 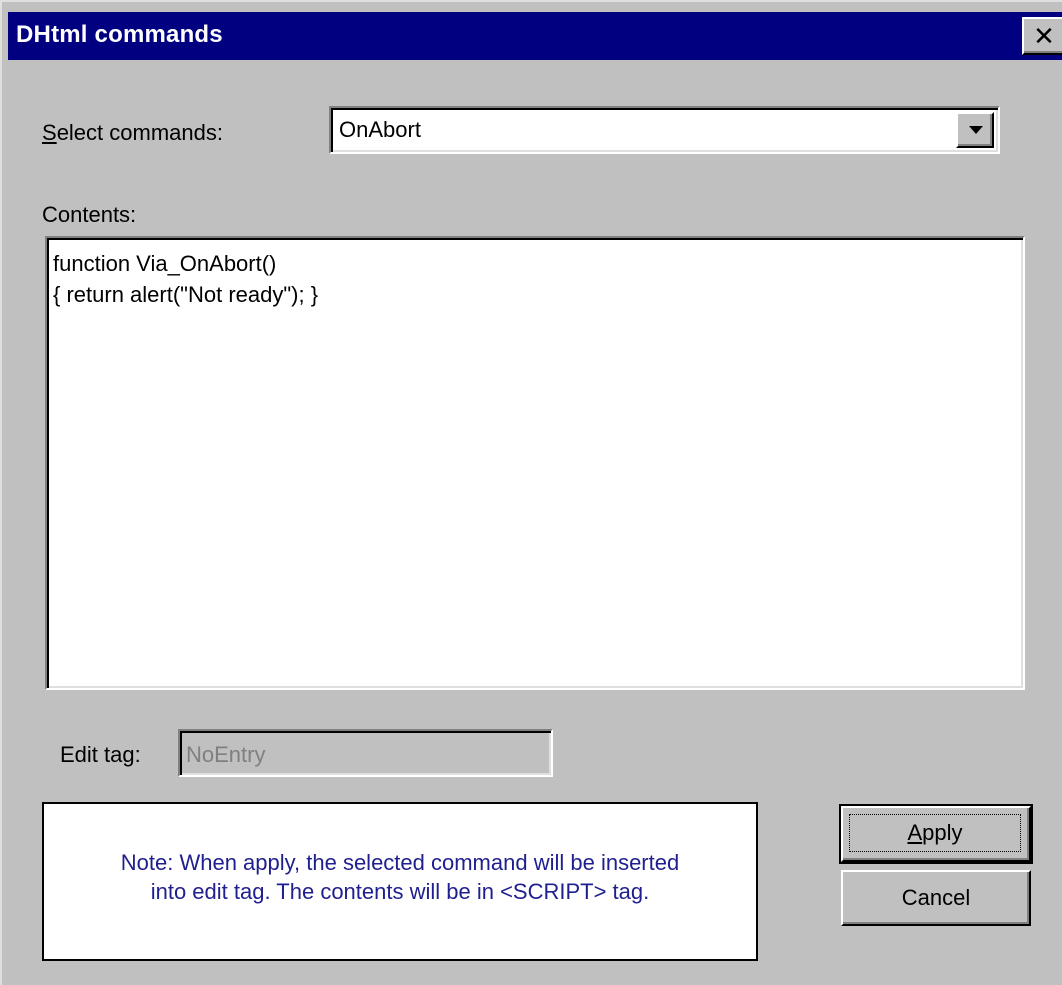 What do you see at coordinates (975, 130) in the screenshot?
I see `dropdown-arrow-icon` at bounding box center [975, 130].